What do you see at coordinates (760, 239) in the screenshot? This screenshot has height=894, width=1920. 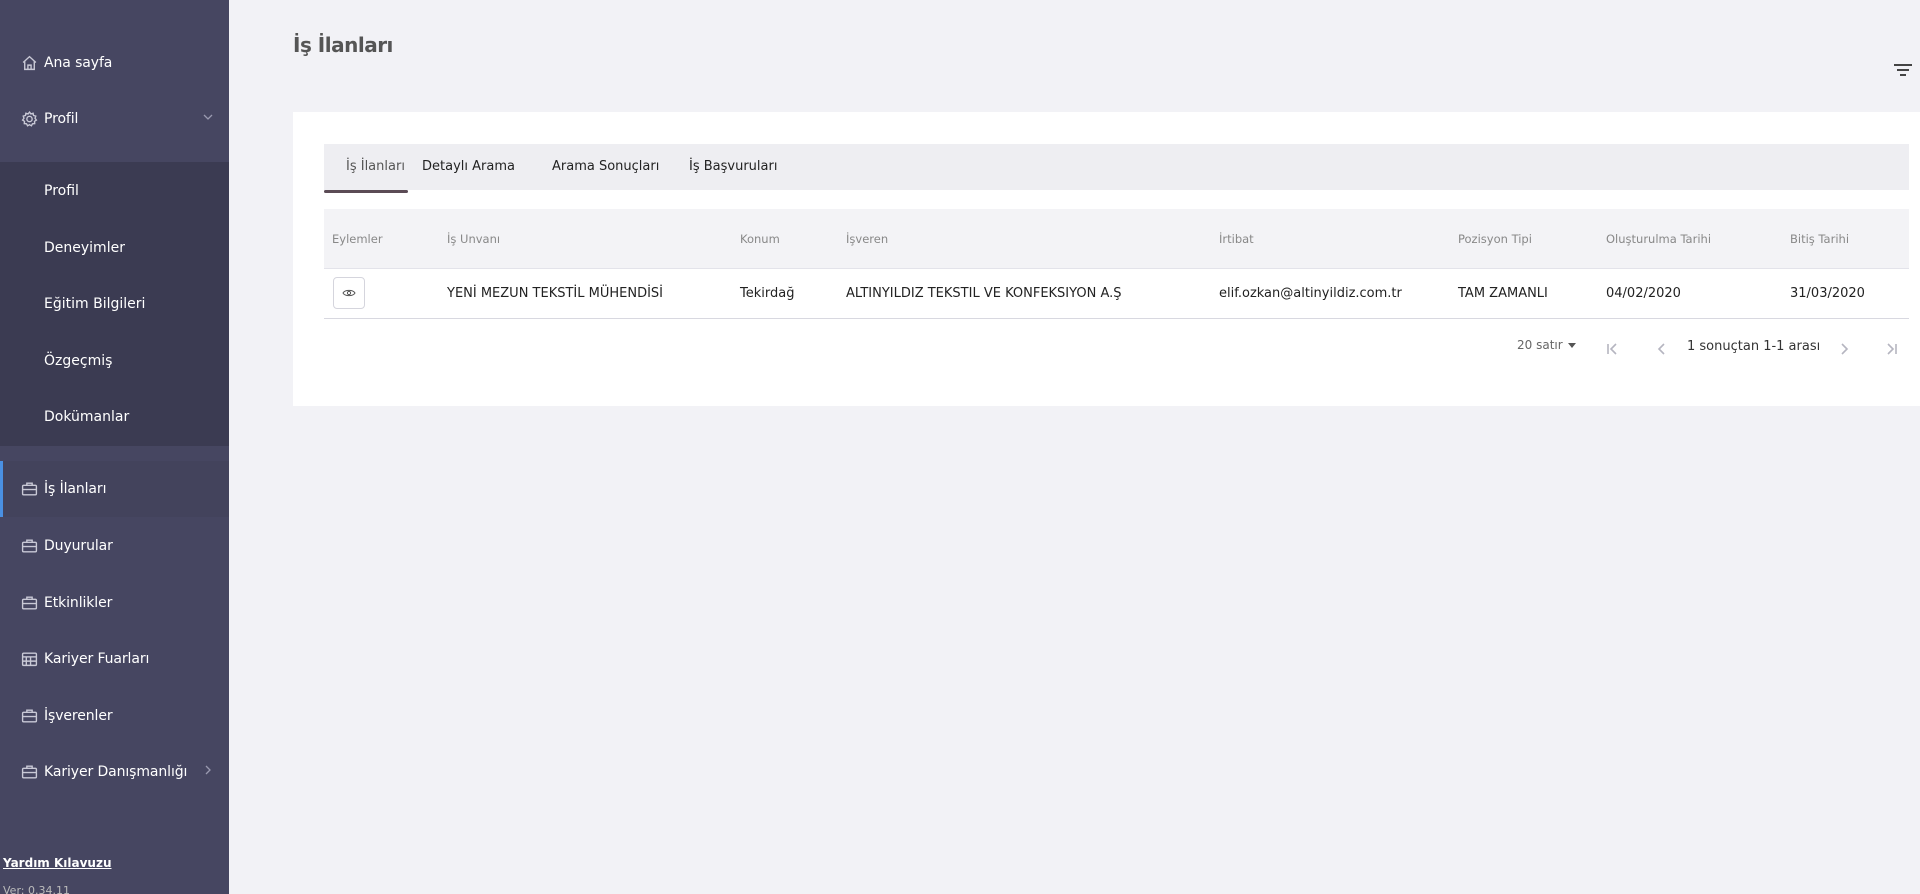 I see `column-header-location: Konum` at bounding box center [760, 239].